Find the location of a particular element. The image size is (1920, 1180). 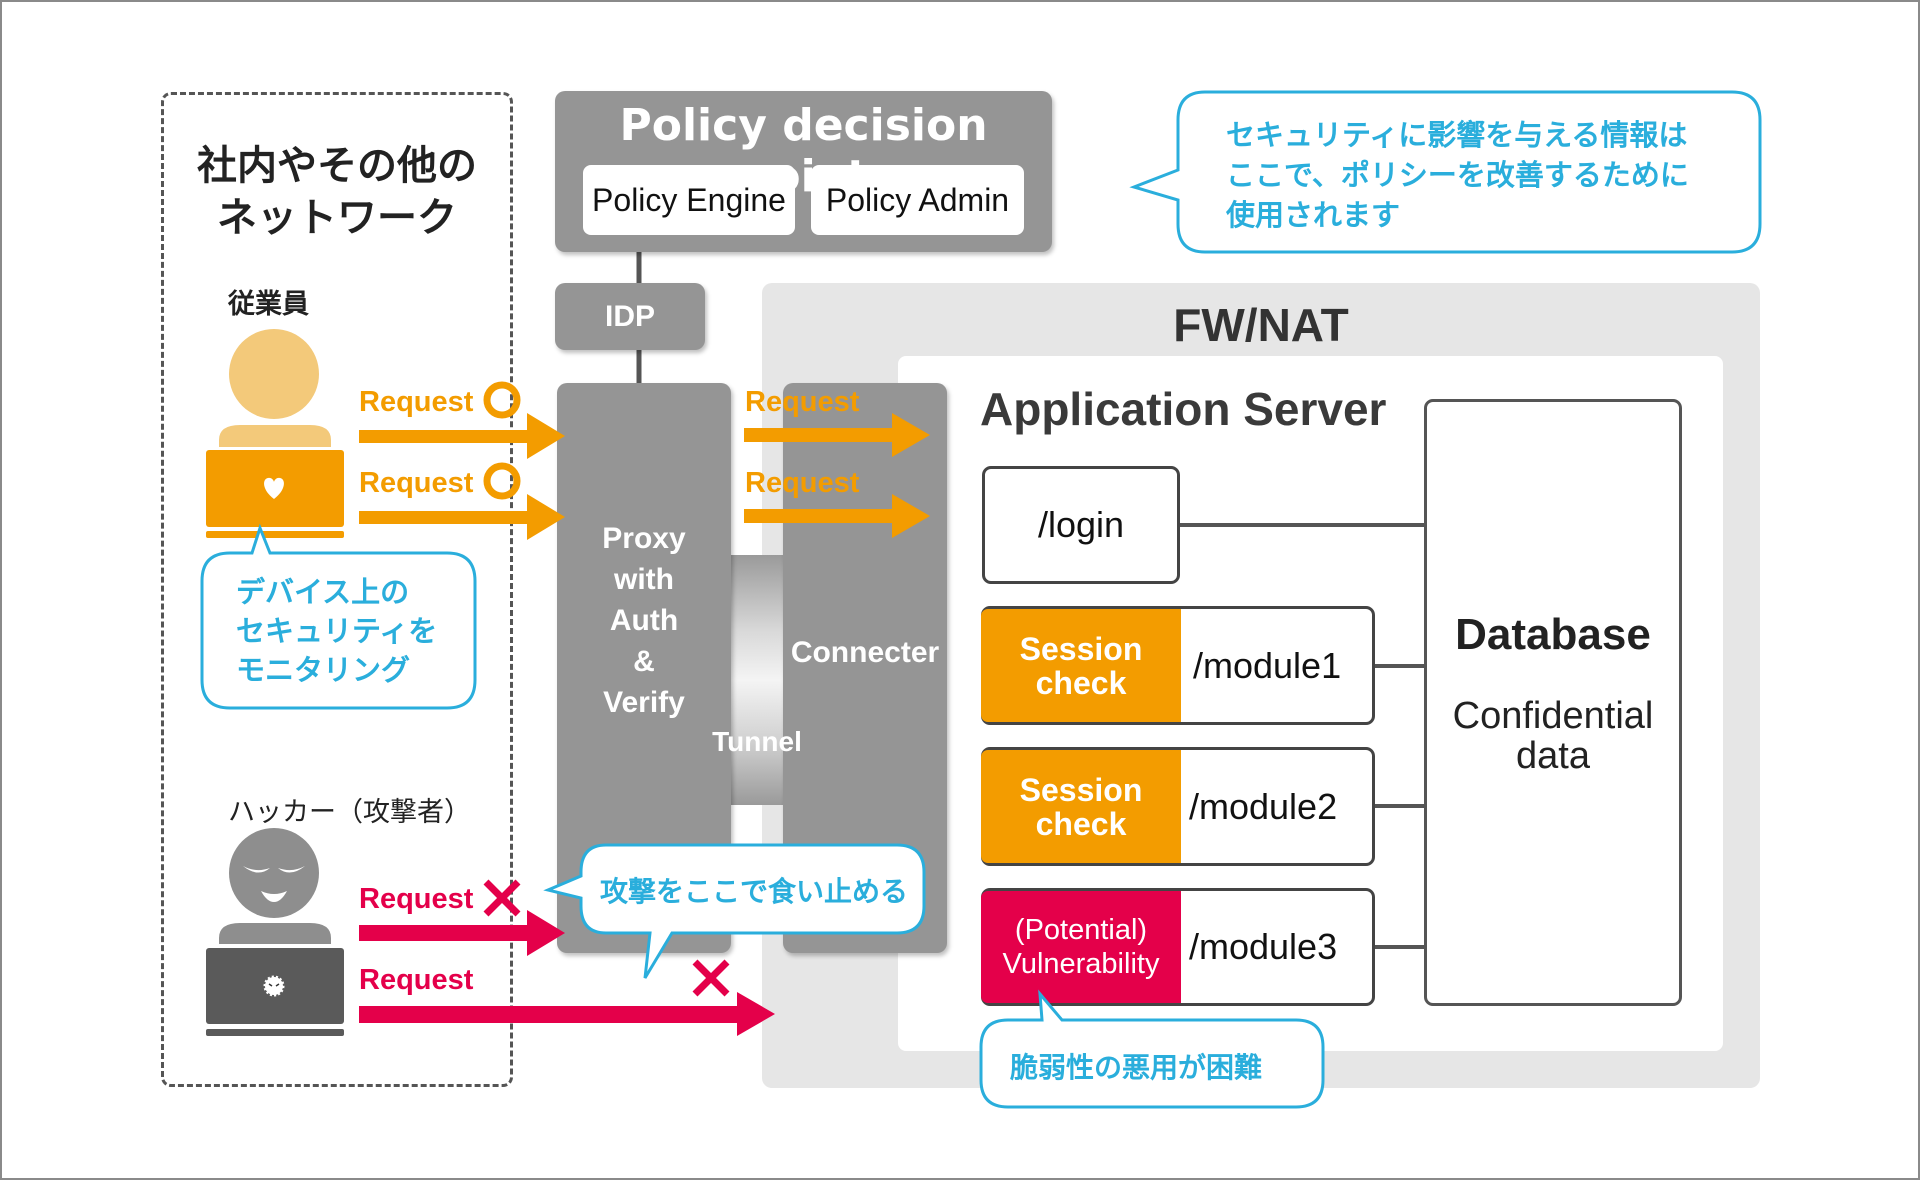

policy-info-bubble-text: セキュリティに影響を与える情報は ここで、ポリシーを改善するために 使用されます is located at coordinates (1457, 175).